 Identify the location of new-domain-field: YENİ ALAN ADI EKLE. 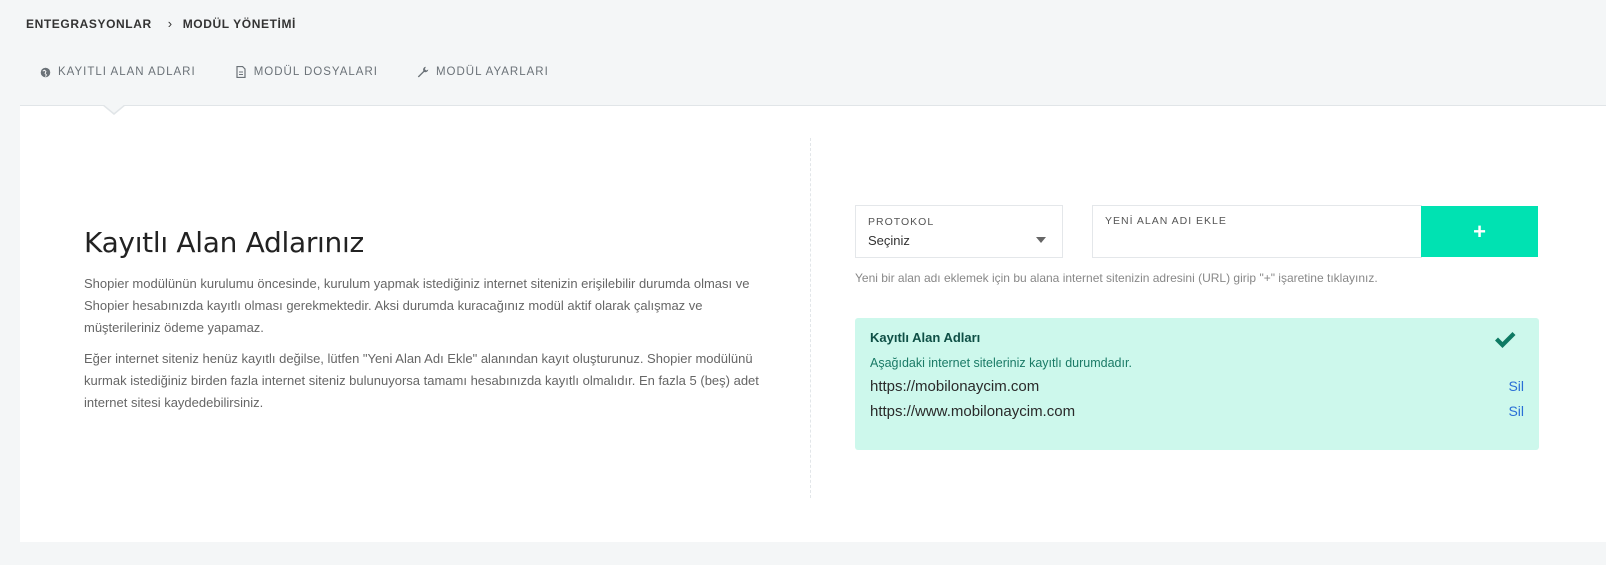
(1257, 231).